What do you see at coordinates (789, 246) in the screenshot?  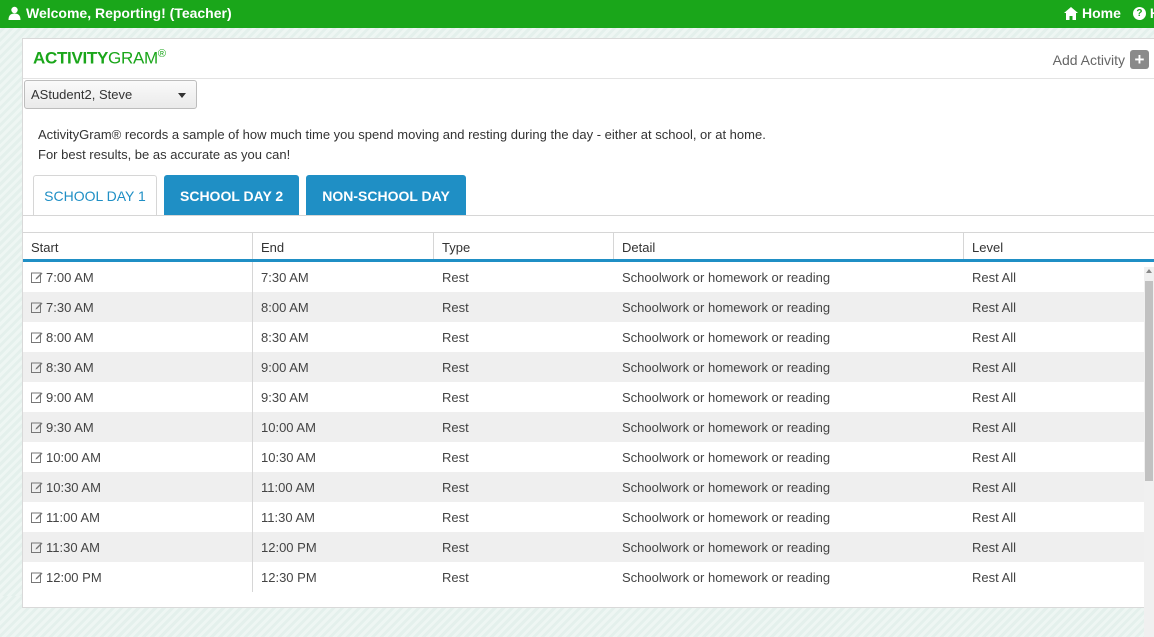 I see `column-header-detail: Detail` at bounding box center [789, 246].